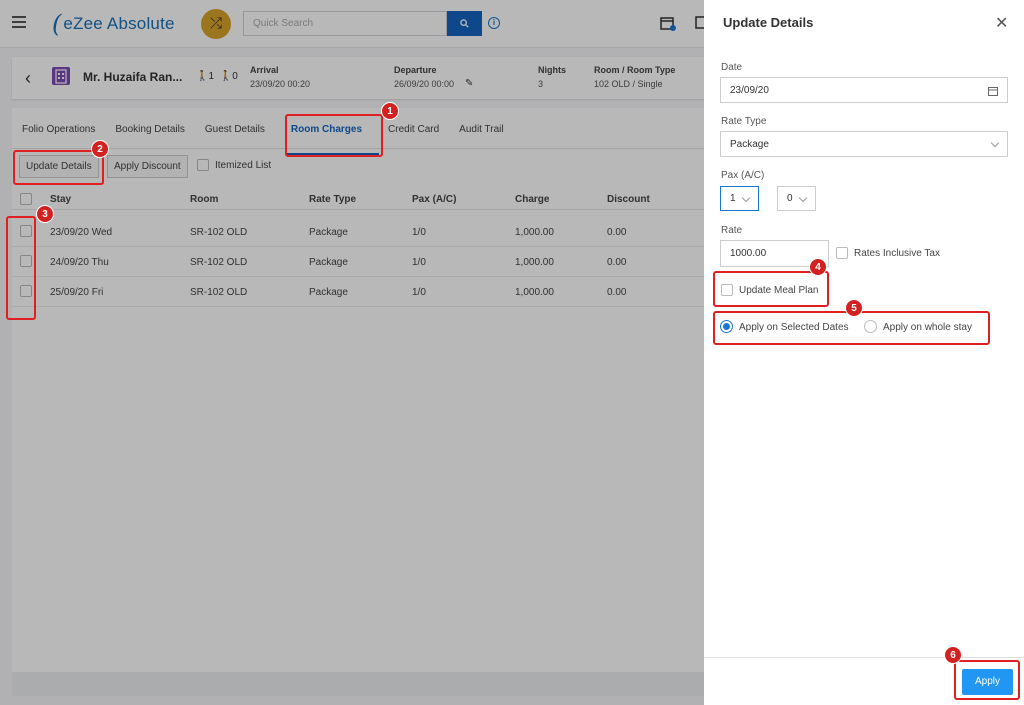 The image size is (1024, 705). What do you see at coordinates (818, 267) in the screenshot?
I see `annotation-badge-4: 4` at bounding box center [818, 267].